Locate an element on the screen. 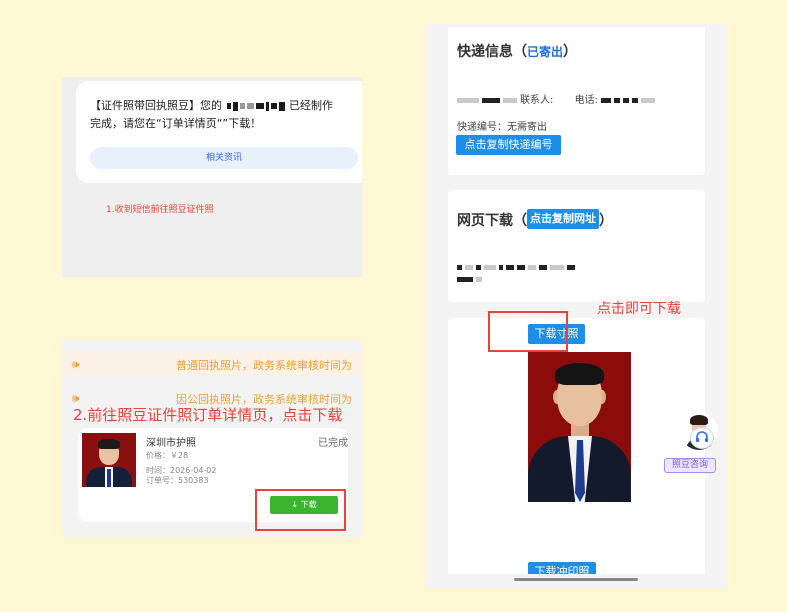 The height and width of the screenshot is (612, 787). order-status: 已完成 is located at coordinates (333, 443).